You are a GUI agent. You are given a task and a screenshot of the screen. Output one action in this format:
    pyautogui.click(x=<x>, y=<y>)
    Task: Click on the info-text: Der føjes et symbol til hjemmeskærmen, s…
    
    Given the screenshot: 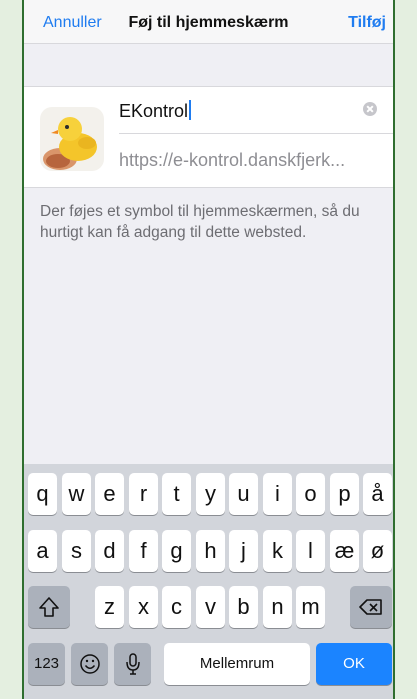 What is the action you would take?
    pyautogui.click(x=200, y=222)
    